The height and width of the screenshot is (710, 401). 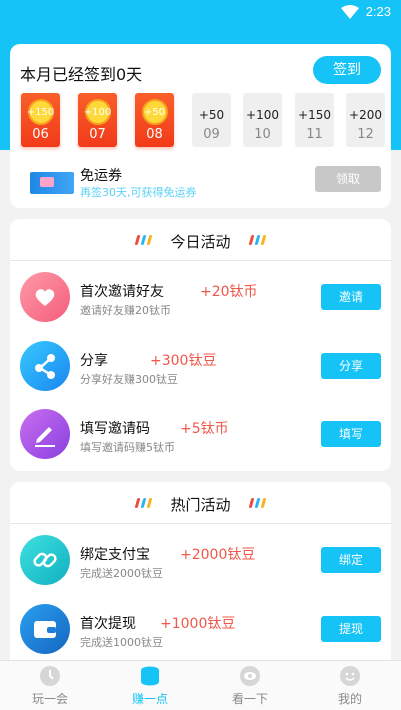 What do you see at coordinates (249, 699) in the screenshot?
I see `tab-label: 看一下` at bounding box center [249, 699].